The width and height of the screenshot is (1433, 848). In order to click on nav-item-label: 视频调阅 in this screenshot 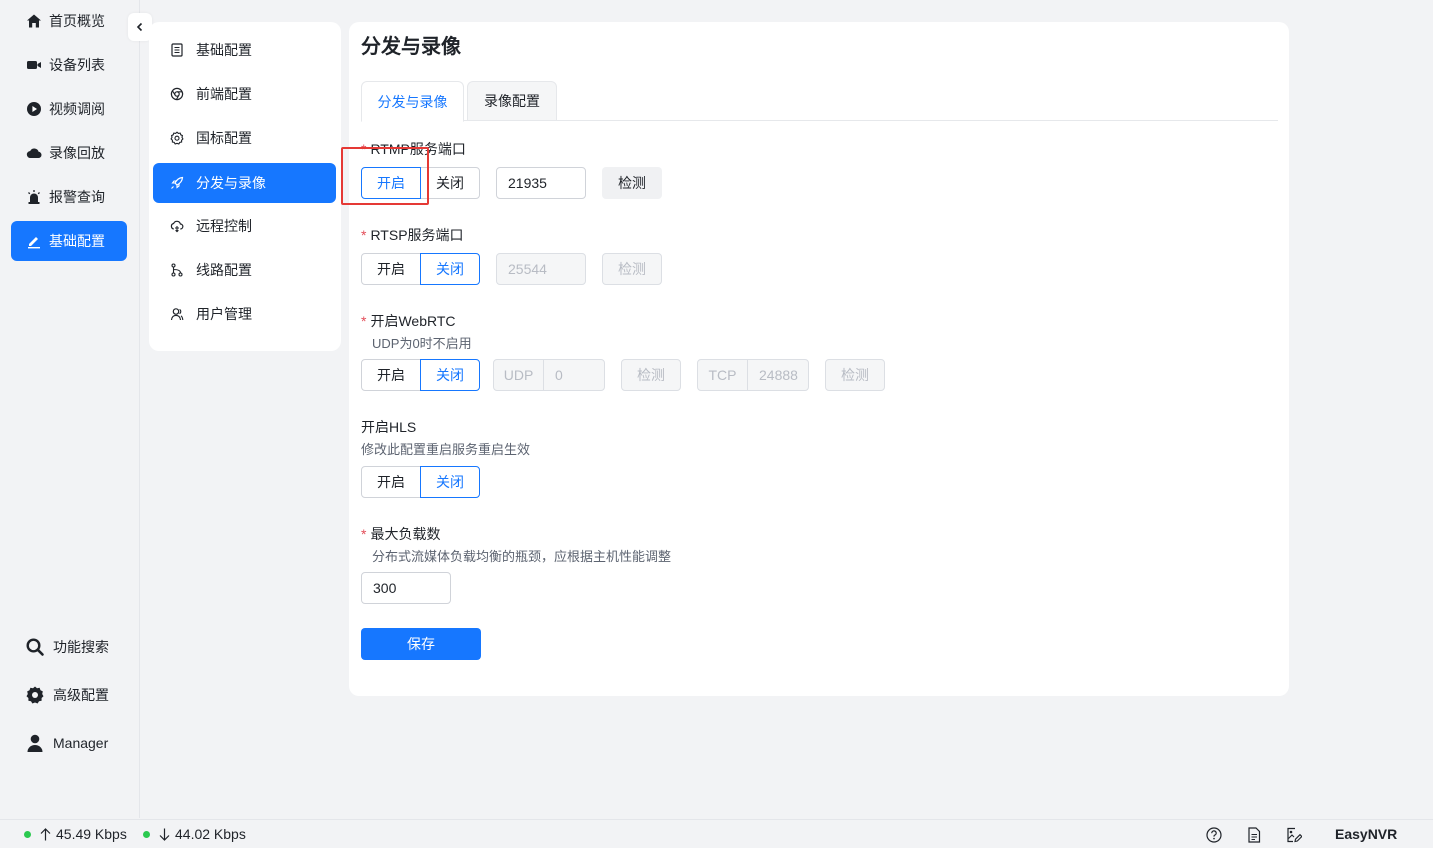, I will do `click(77, 109)`.